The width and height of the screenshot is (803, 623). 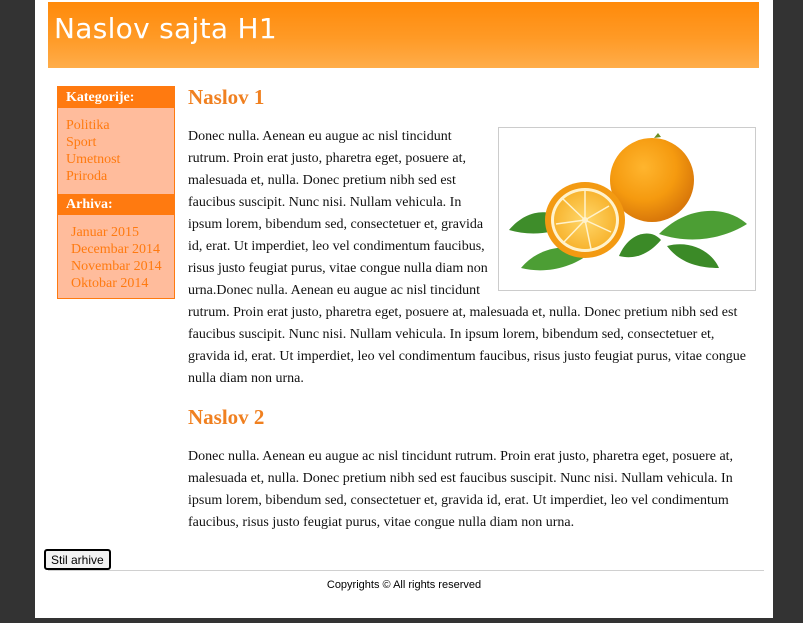 I want to click on archive-link-oktobar-2014: Oktobar 2014, so click(x=122, y=283).